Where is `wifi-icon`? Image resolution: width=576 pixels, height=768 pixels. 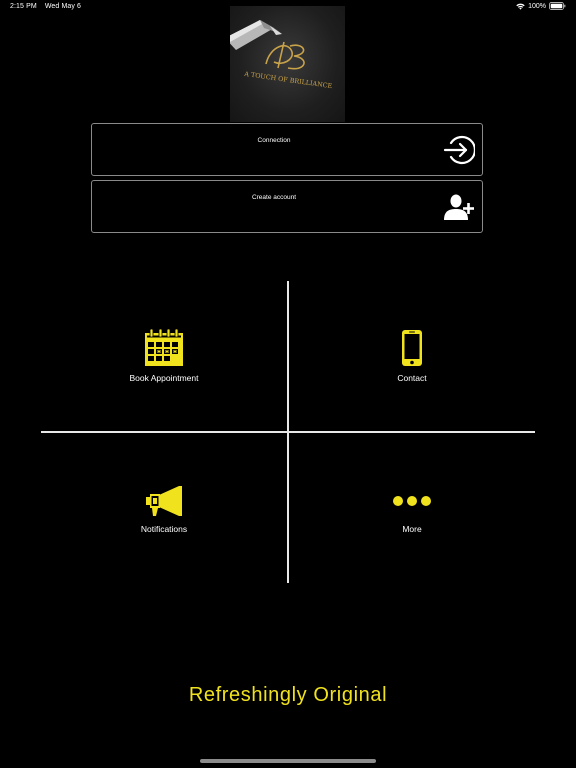 wifi-icon is located at coordinates (520, 6).